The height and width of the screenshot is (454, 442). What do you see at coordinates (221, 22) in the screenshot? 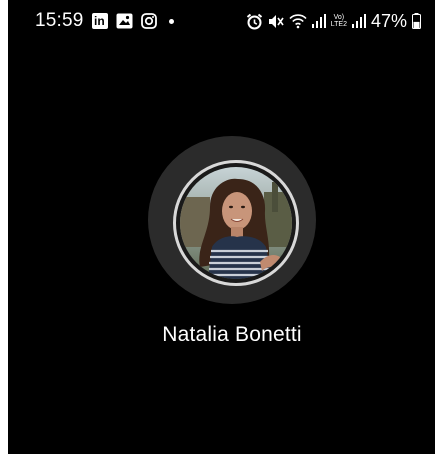
I see `status-bar: 15:59 in Vo) LTE2 47%` at bounding box center [221, 22].